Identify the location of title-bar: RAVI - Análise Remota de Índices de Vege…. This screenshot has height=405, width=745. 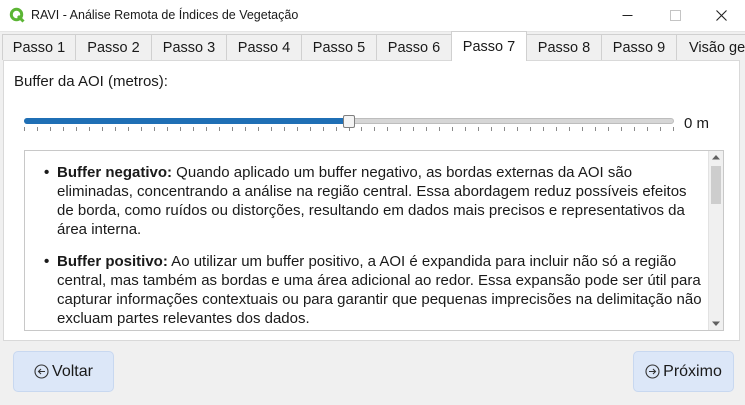
(372, 16).